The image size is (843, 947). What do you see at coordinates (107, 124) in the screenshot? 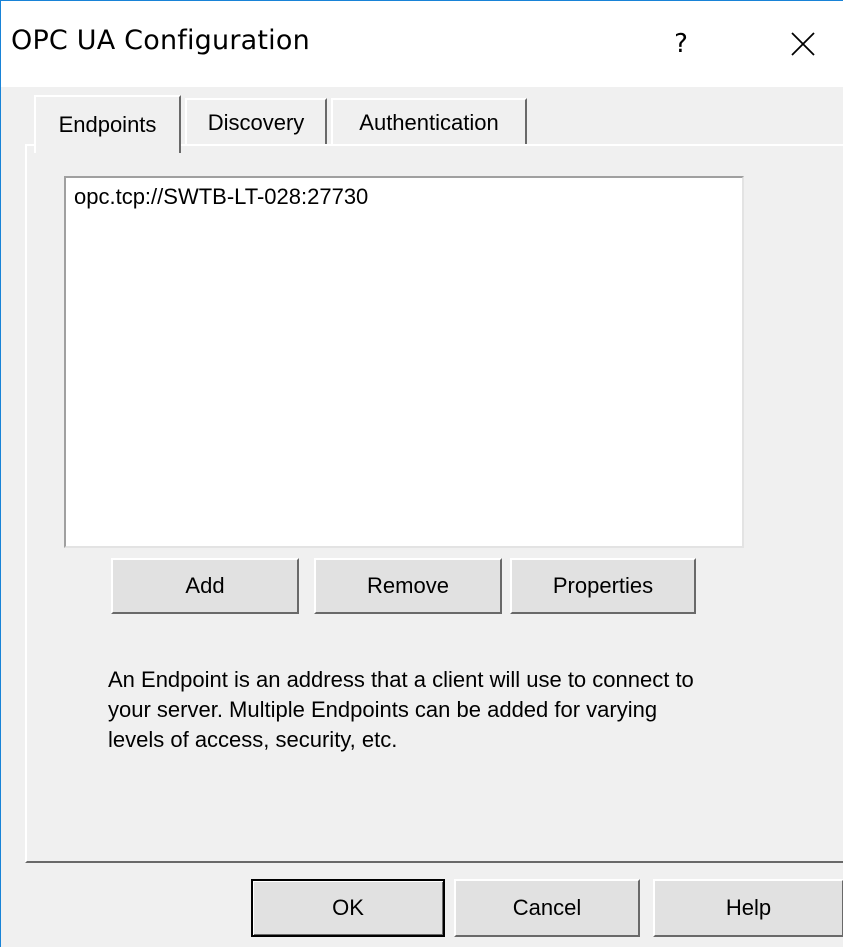
I see `tab-endpoints: Endpoints` at bounding box center [107, 124].